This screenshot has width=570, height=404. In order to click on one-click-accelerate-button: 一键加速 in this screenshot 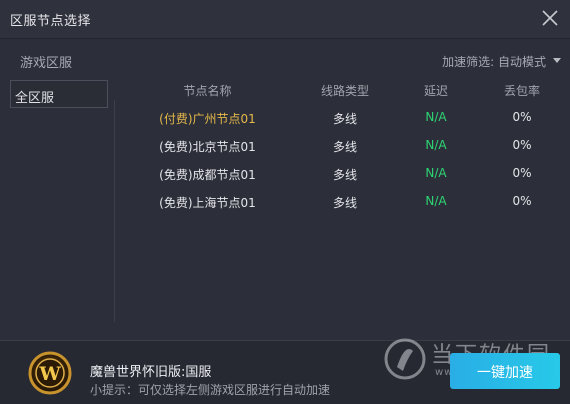, I will do `click(505, 371)`.